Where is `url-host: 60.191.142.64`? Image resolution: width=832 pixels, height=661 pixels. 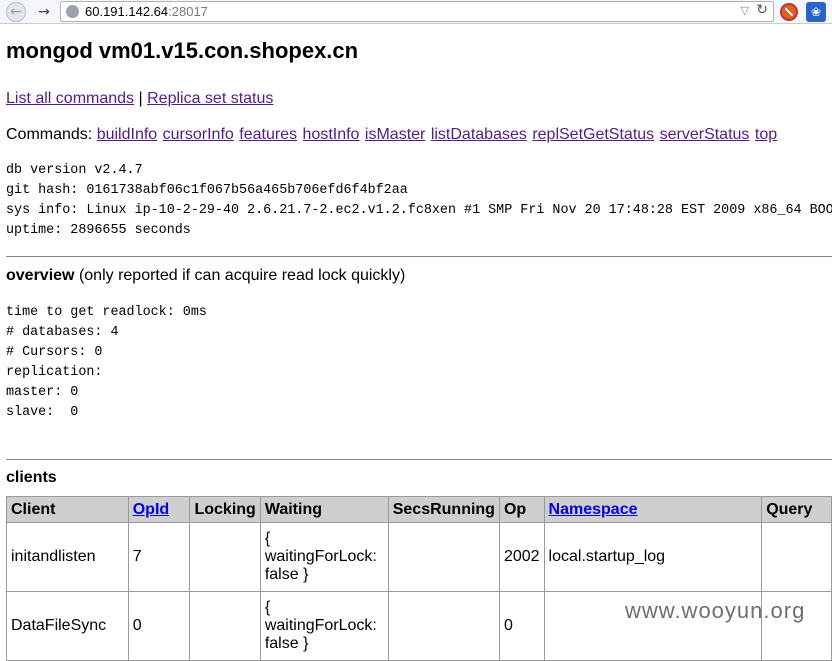
url-host: 60.191.142.64 is located at coordinates (127, 11).